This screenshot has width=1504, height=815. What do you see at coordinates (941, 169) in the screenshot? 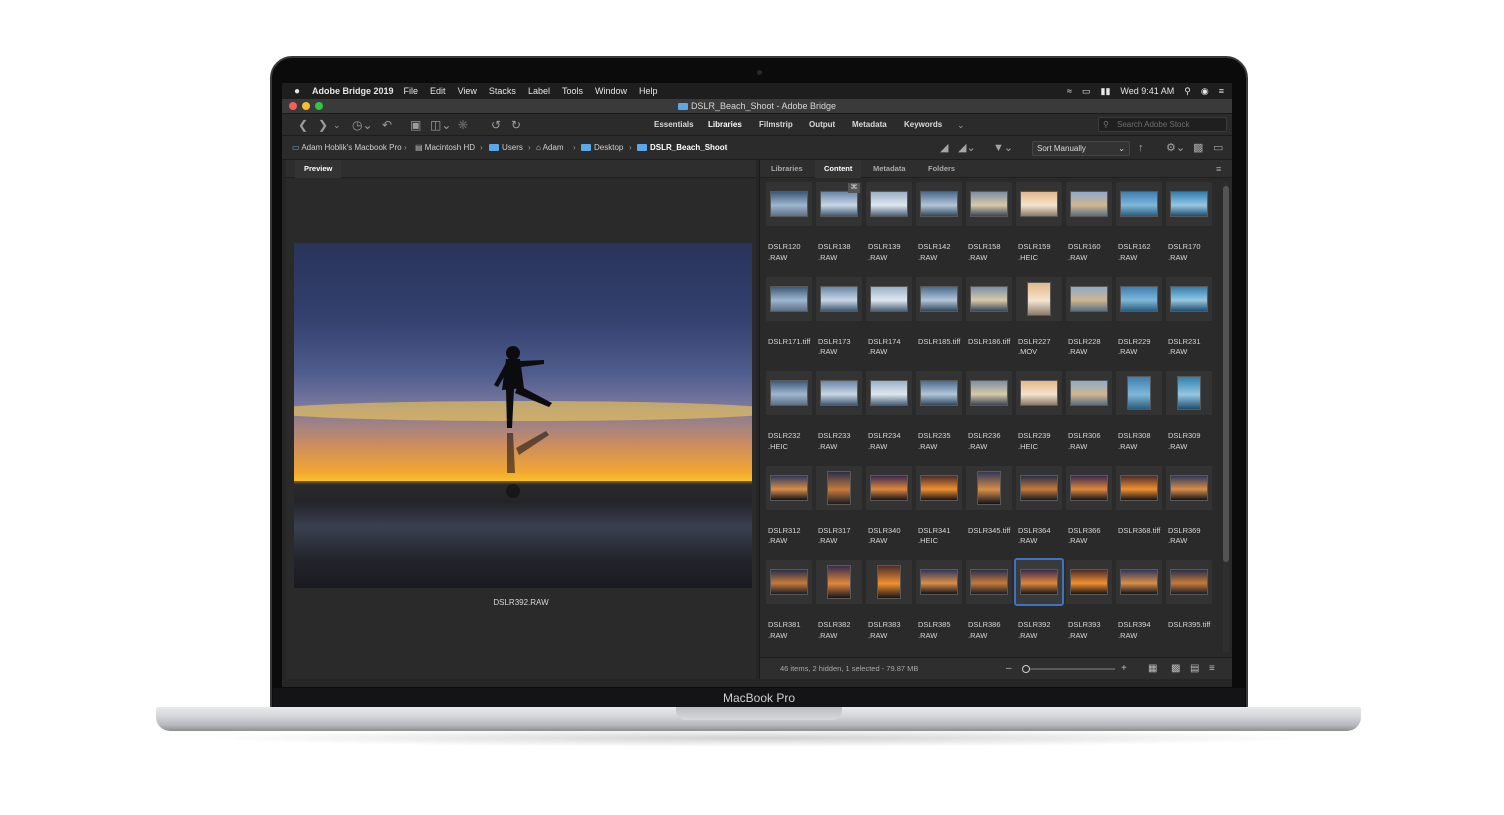
I see `tab-folders: Folders` at bounding box center [941, 169].